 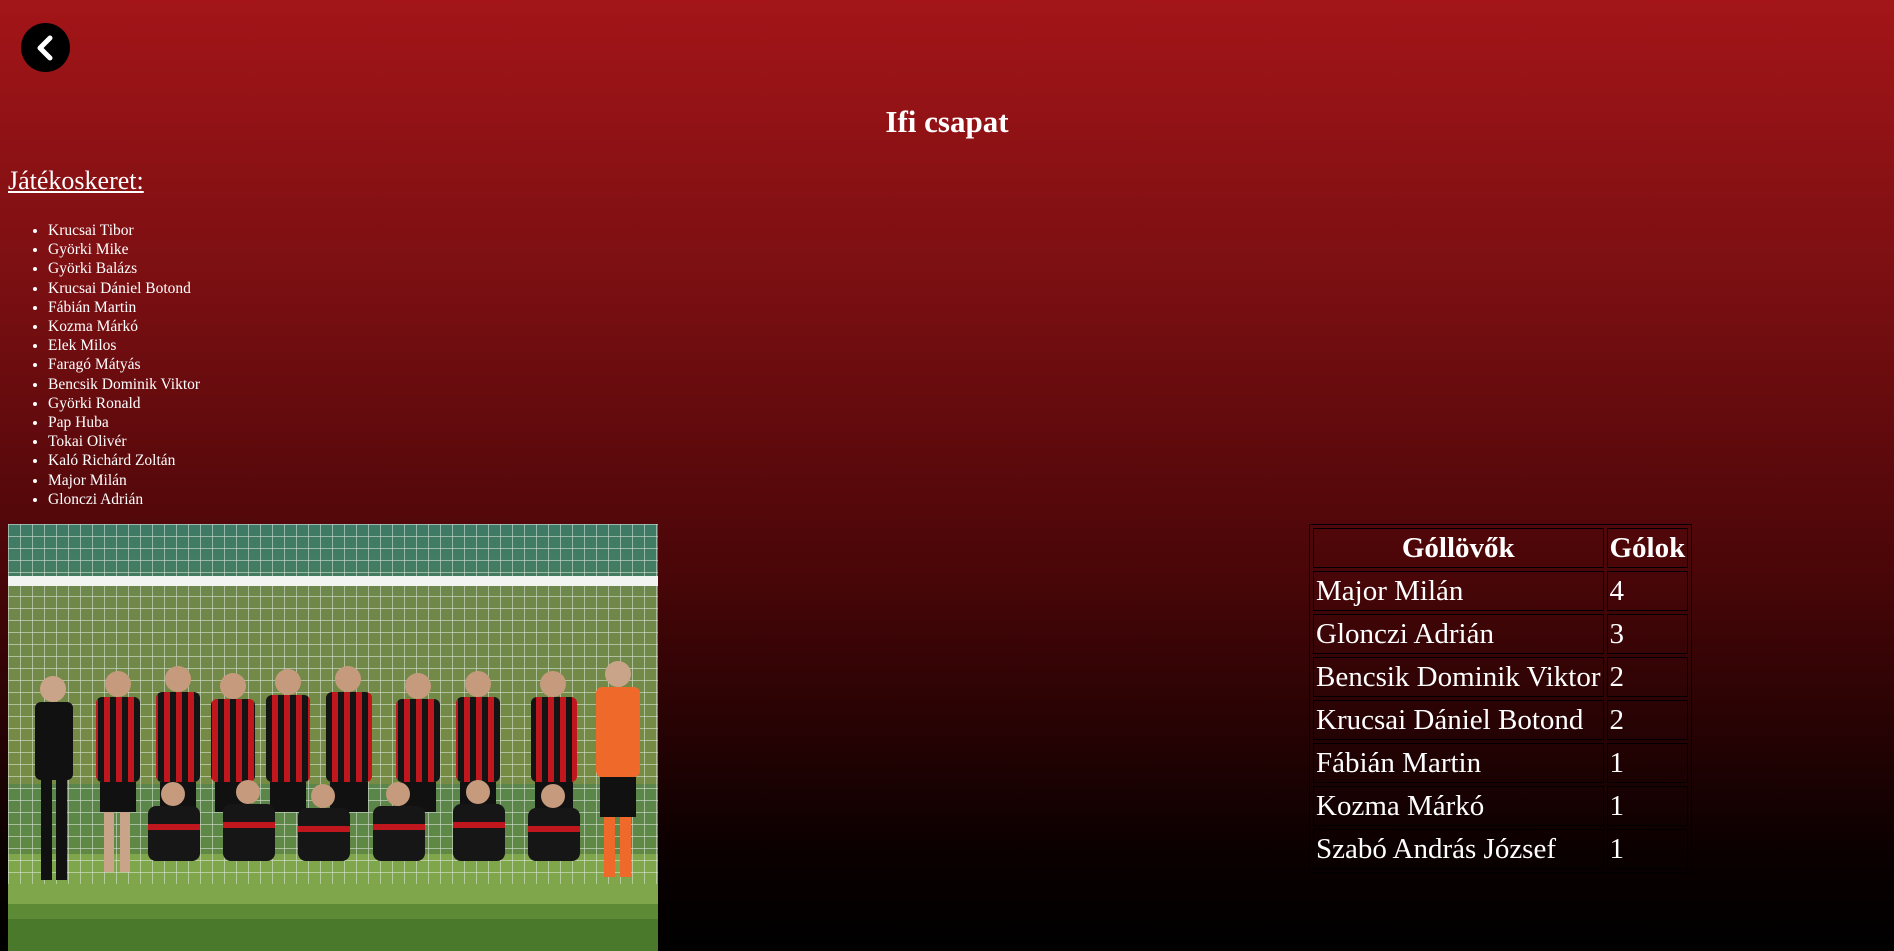 What do you see at coordinates (1458, 634) in the screenshot?
I see `scorer-name: Glonczi Adrián` at bounding box center [1458, 634].